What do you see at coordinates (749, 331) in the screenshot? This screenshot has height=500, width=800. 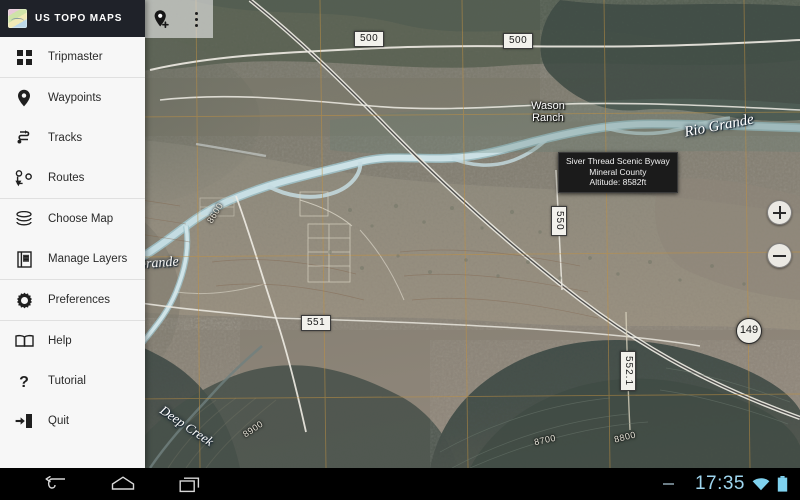 I see `highway-shield-149: 149` at bounding box center [749, 331].